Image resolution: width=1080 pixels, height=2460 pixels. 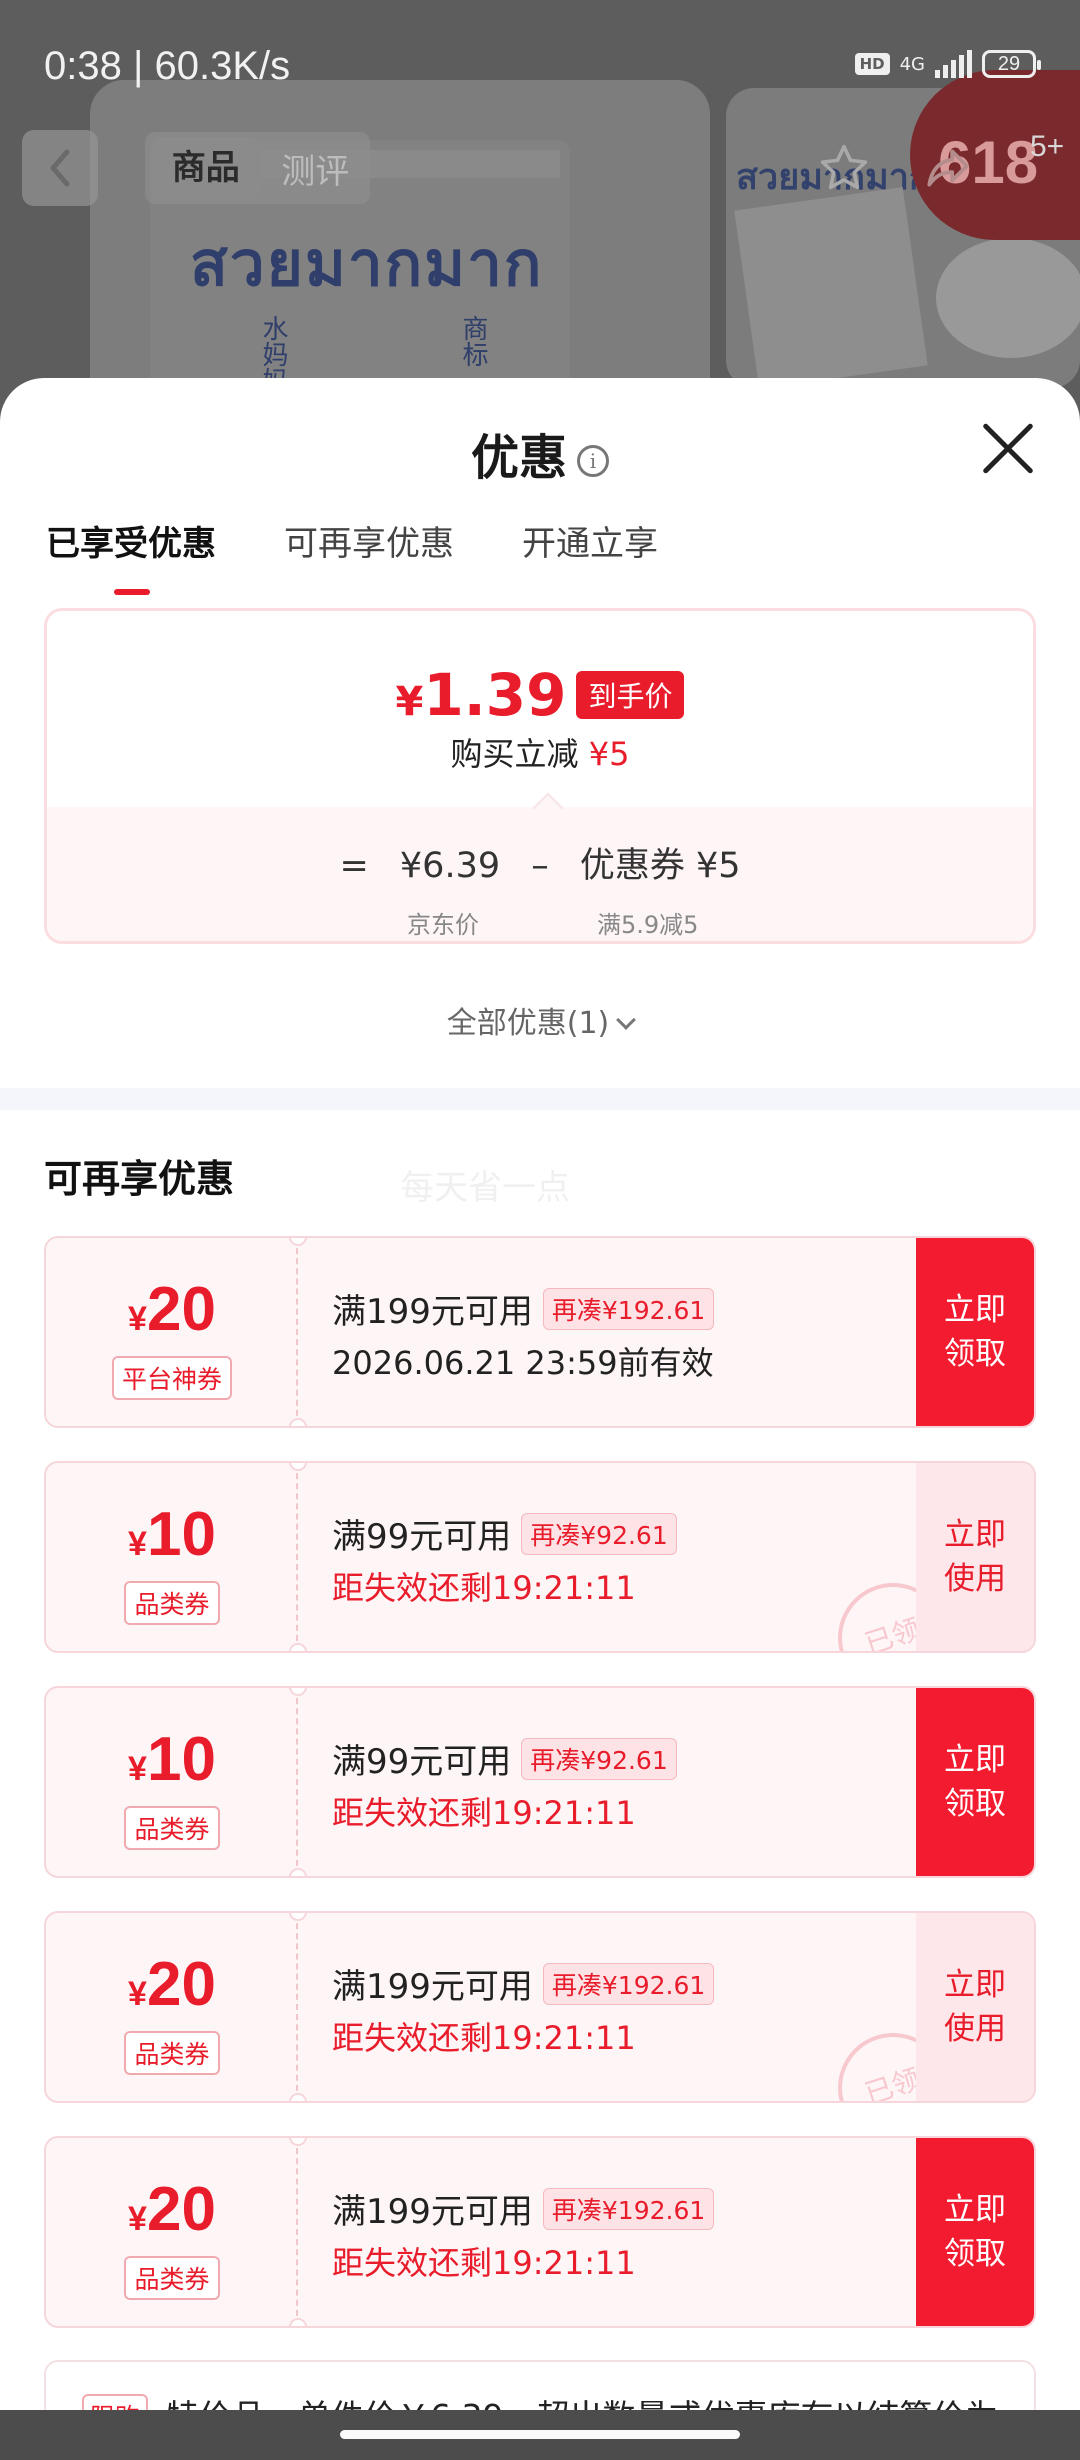 I want to click on coupon-value-section: ¥20 平台神券, so click(x=172, y=1332).